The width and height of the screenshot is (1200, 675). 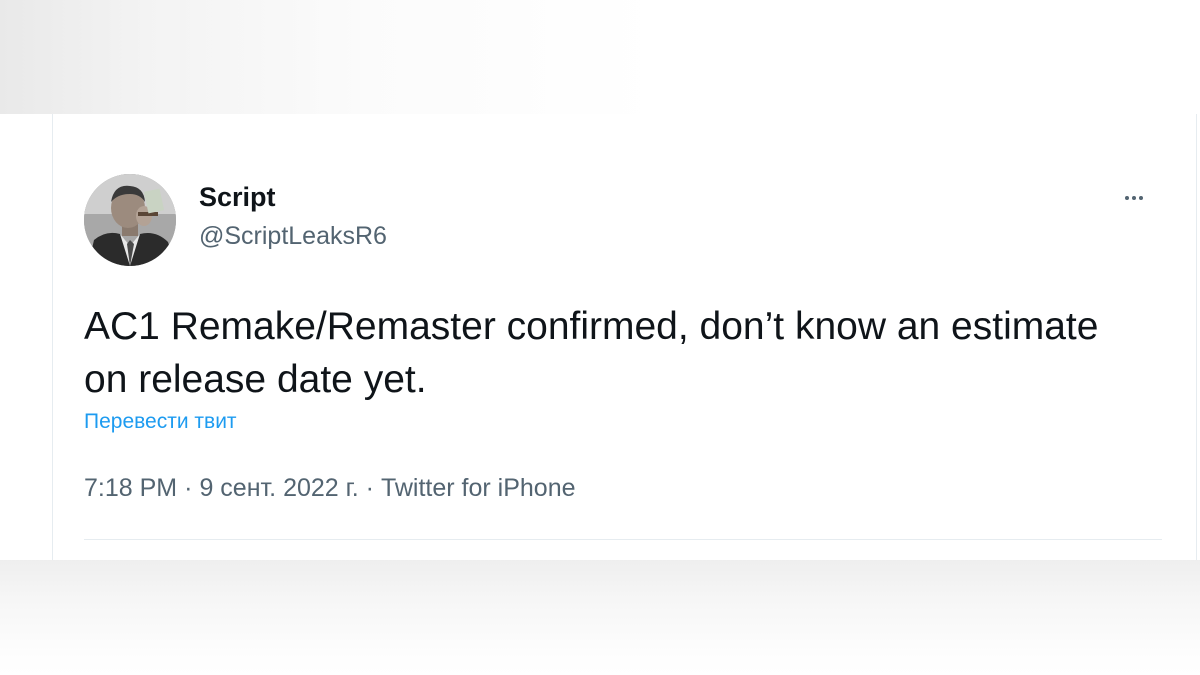 What do you see at coordinates (1127, 198) in the screenshot?
I see `more-horizontal-icon` at bounding box center [1127, 198].